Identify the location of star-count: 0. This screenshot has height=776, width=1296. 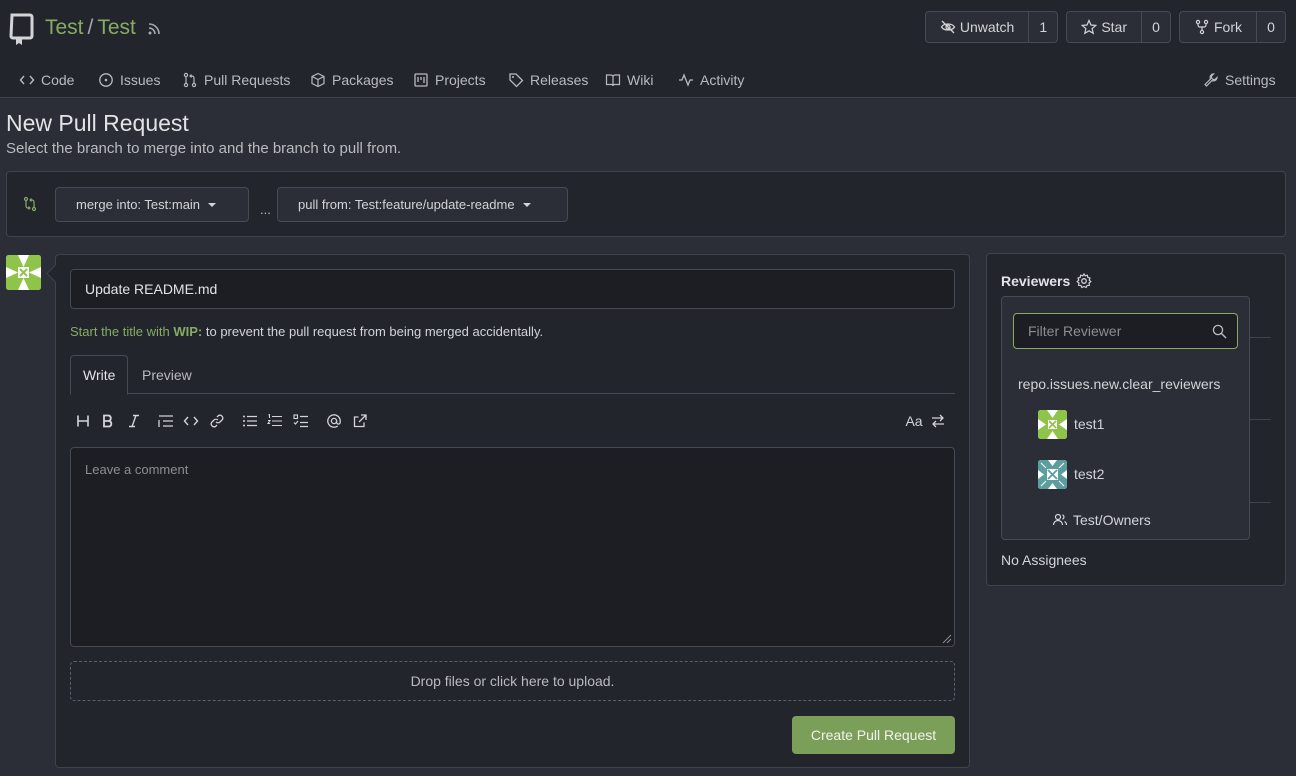
(1156, 27).